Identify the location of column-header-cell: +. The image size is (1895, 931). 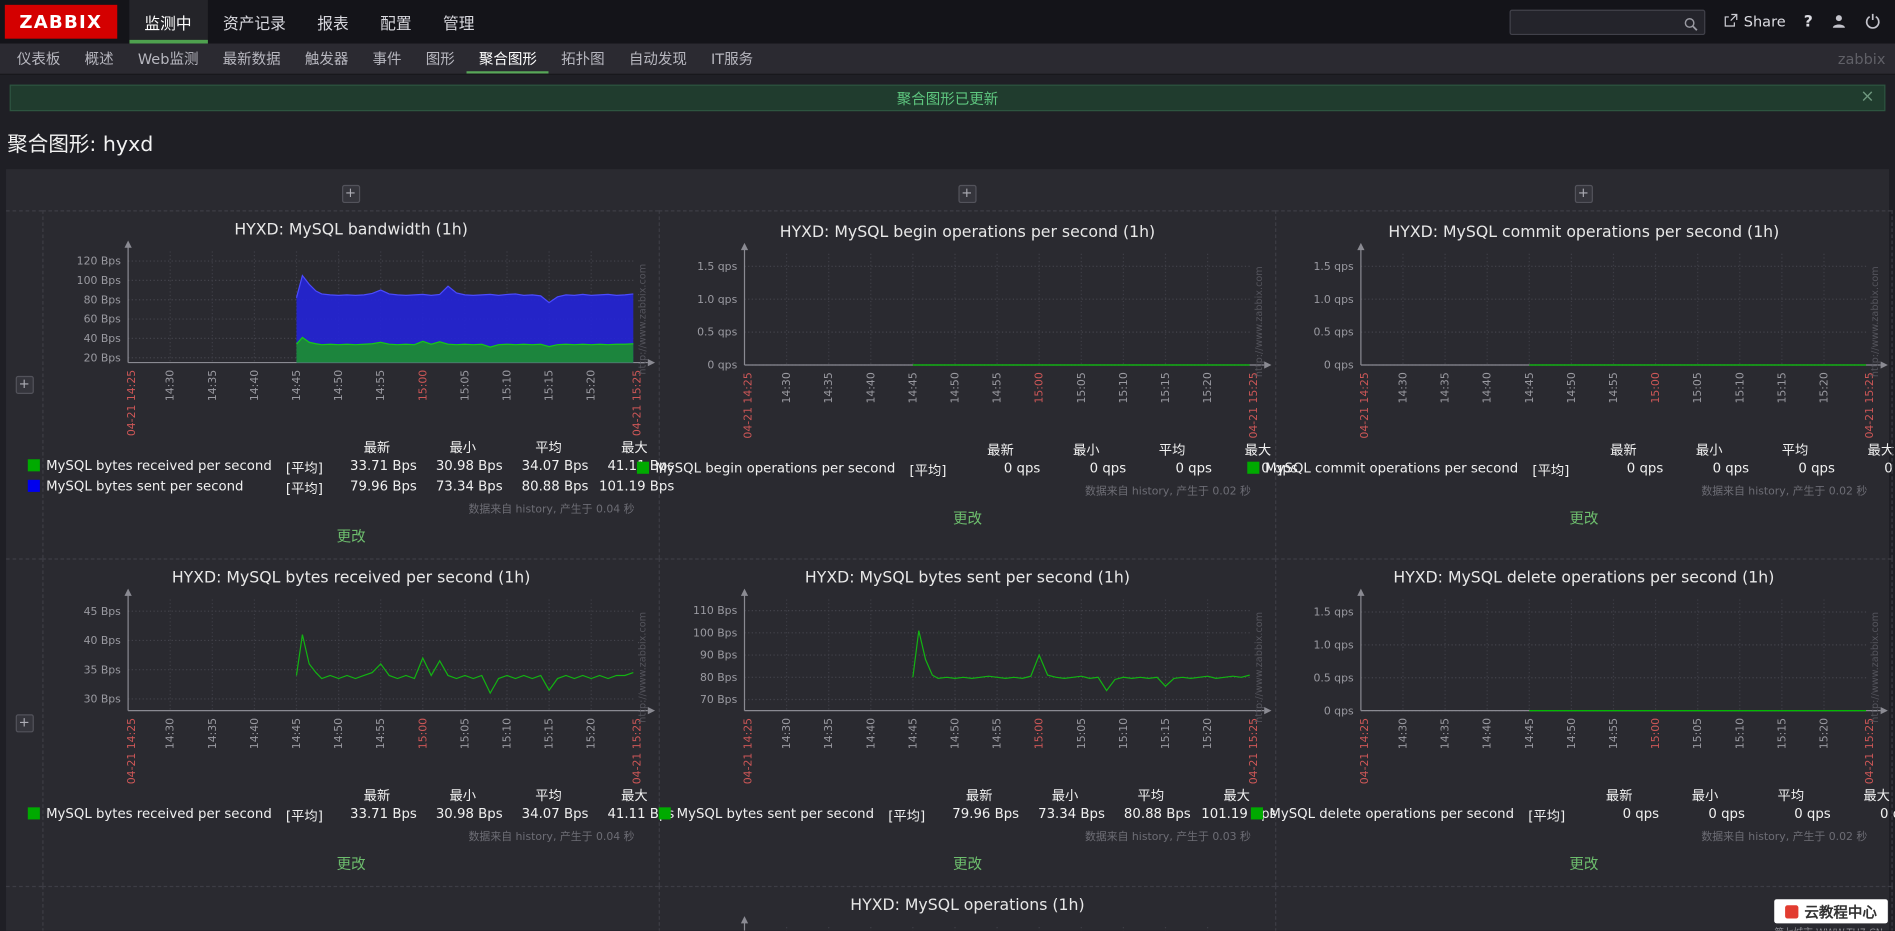
(350, 193).